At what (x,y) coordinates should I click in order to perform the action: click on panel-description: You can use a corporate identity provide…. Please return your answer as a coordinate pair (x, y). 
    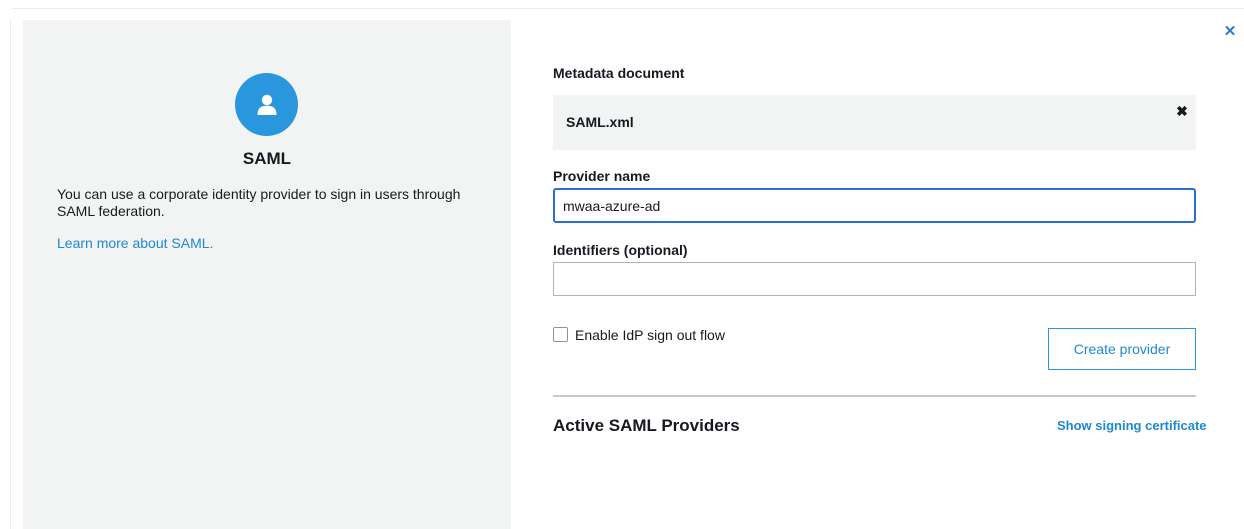
    Looking at the image, I should click on (259, 202).